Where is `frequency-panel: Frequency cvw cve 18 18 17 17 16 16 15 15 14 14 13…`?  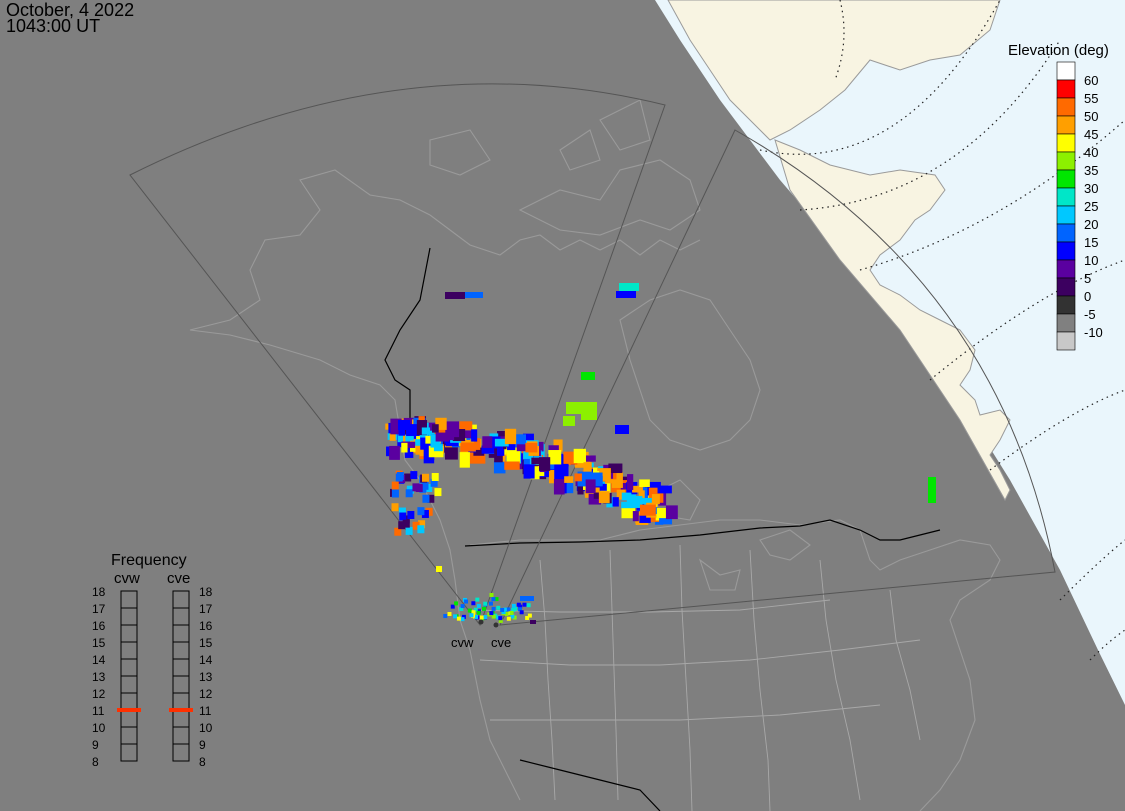 frequency-panel: Frequency cvw cve 18 18 17 17 16 16 15 15 14 14 13… is located at coordinates (152, 660).